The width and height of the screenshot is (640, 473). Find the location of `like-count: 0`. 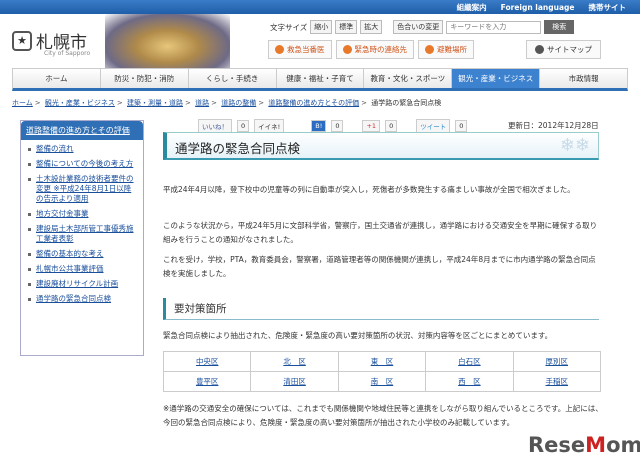

like-count: 0 is located at coordinates (243, 126).